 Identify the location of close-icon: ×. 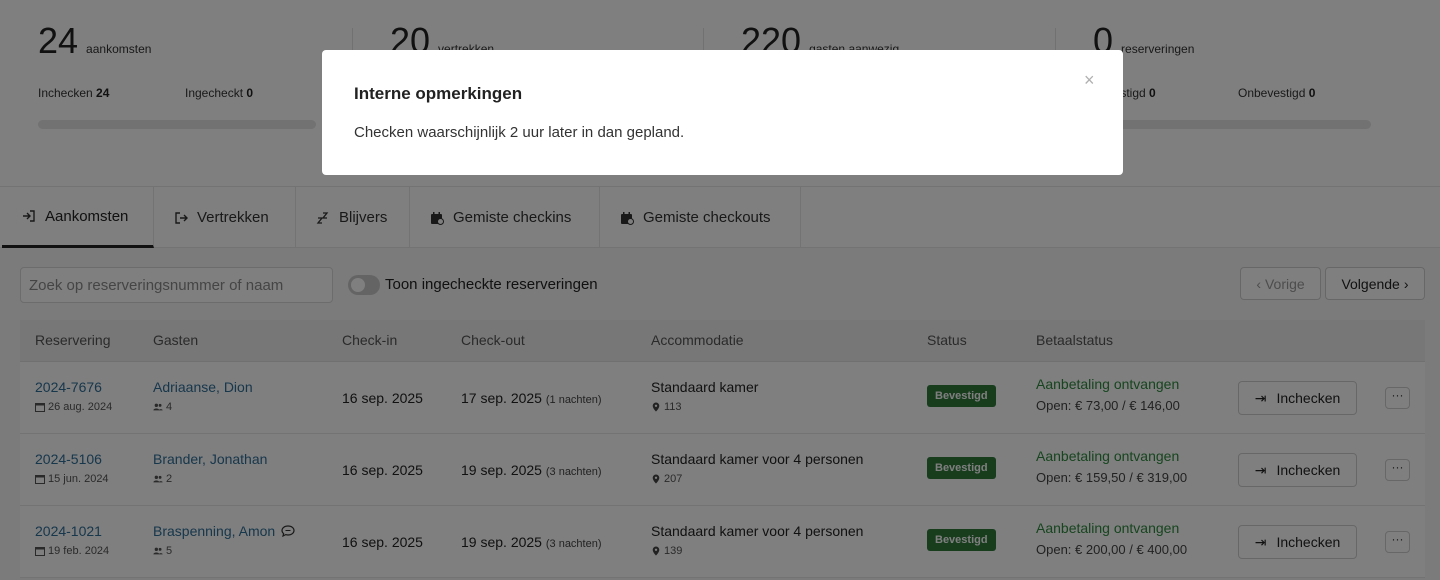
(1089, 80).